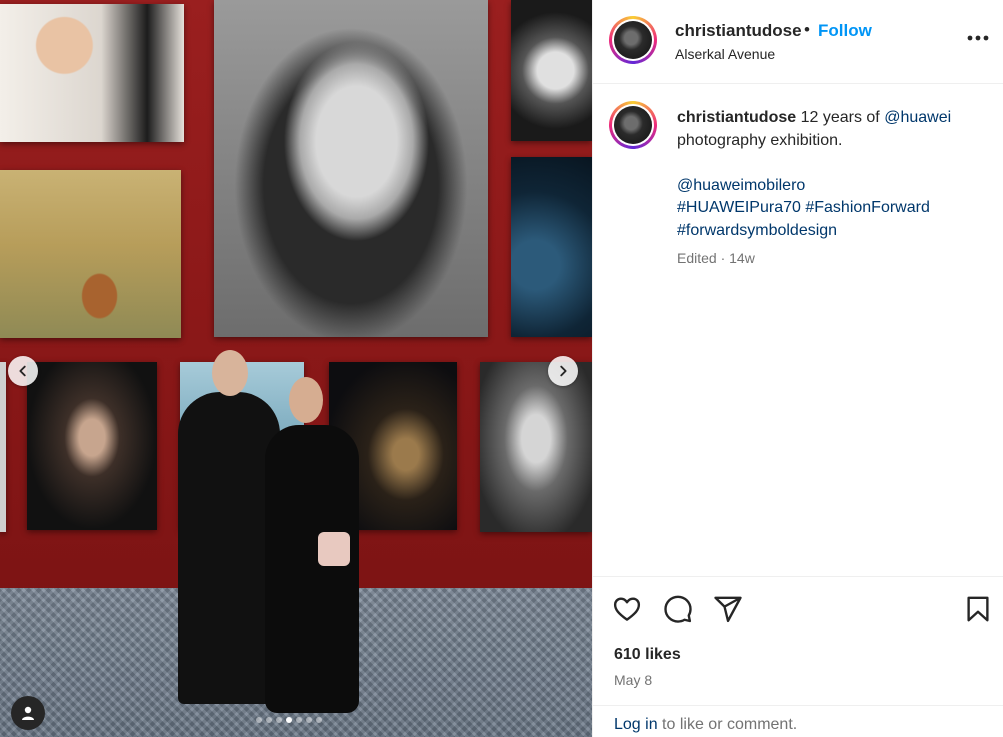  Describe the element at coordinates (551, 70) in the screenshot. I see `photo-frame-hands` at that location.